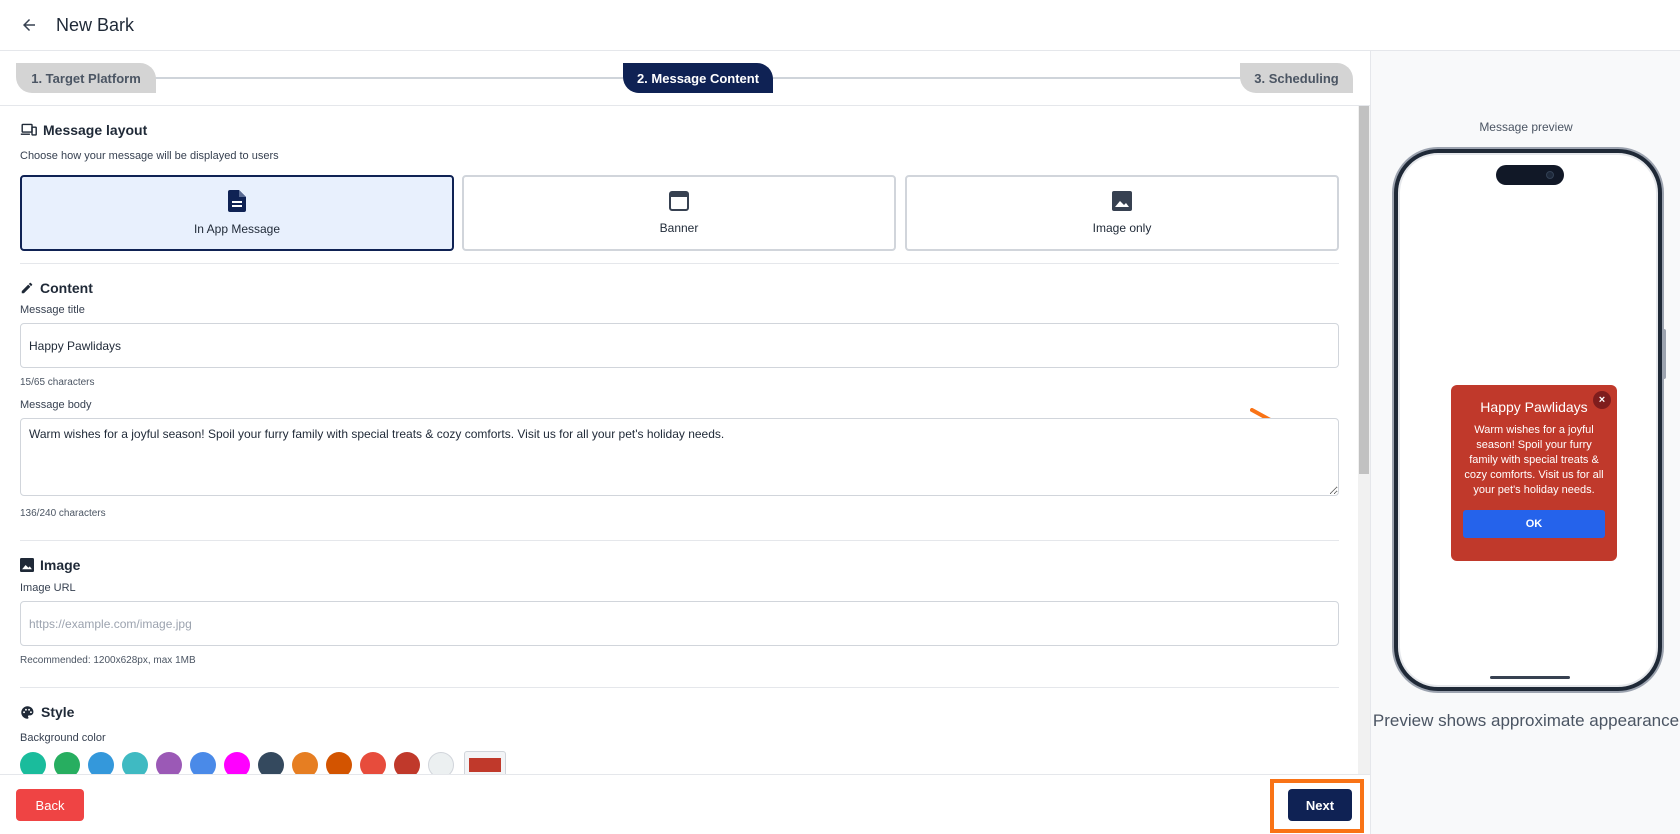 Image resolution: width=1680 pixels, height=834 pixels. I want to click on preview-label: Message preview, so click(1526, 127).